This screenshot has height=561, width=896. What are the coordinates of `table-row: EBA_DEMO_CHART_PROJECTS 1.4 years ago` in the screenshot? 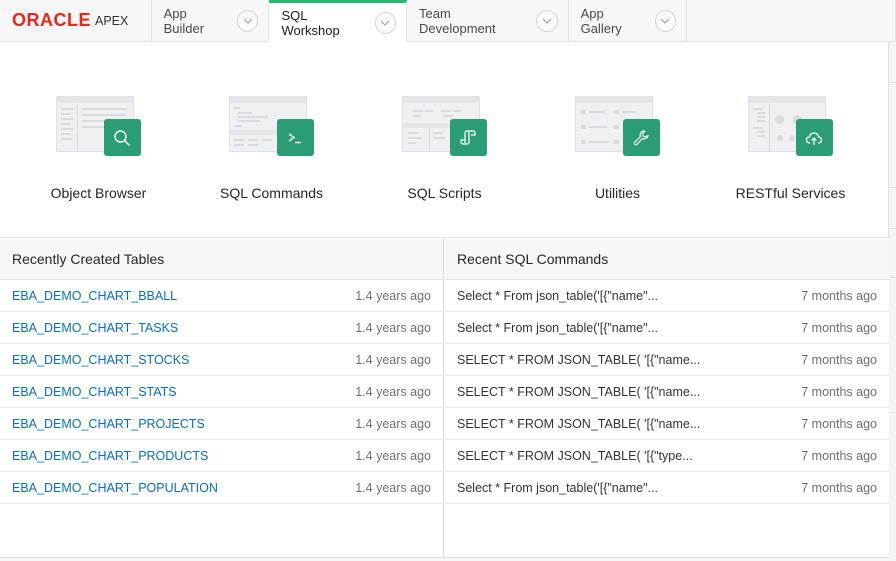 It's located at (221, 424).